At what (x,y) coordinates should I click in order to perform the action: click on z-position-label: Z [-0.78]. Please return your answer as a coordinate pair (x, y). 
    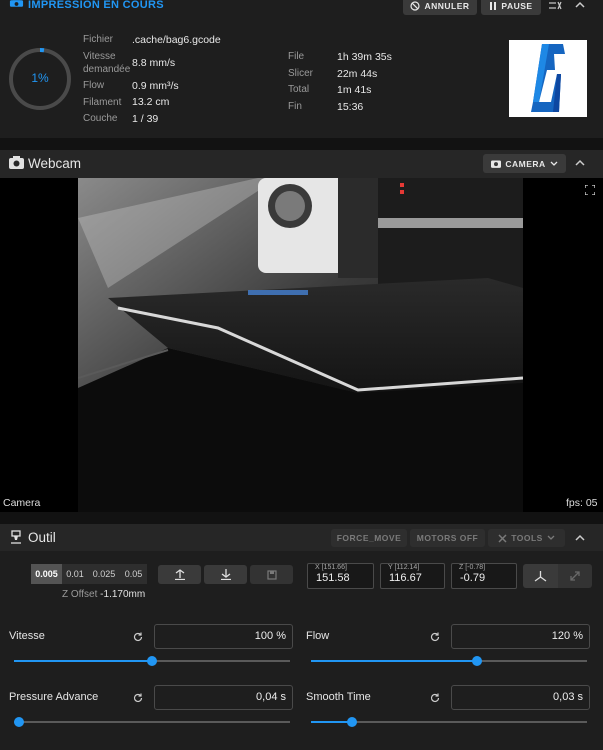
    Looking at the image, I should click on (472, 567).